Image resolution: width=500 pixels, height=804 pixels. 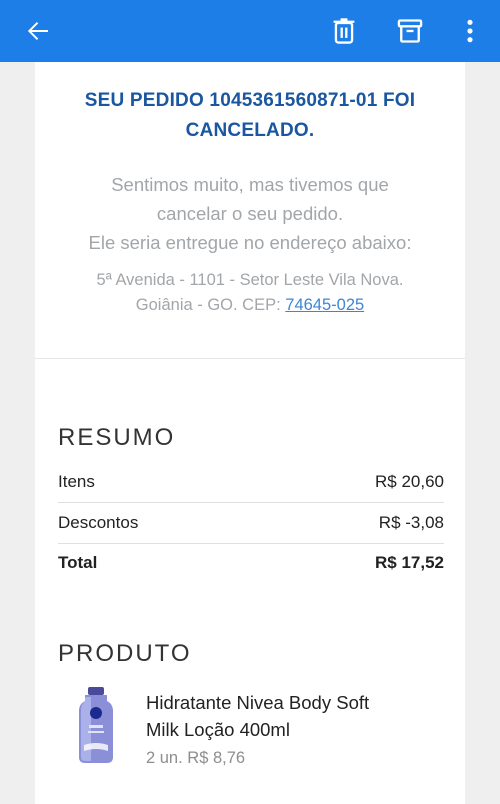 I want to click on more-vertical-icon, so click(x=470, y=31).